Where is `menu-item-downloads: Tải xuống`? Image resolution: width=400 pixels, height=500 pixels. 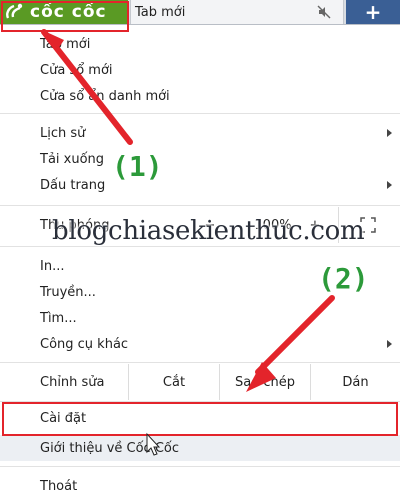 menu-item-downloads: Tải xuống is located at coordinates (200, 159).